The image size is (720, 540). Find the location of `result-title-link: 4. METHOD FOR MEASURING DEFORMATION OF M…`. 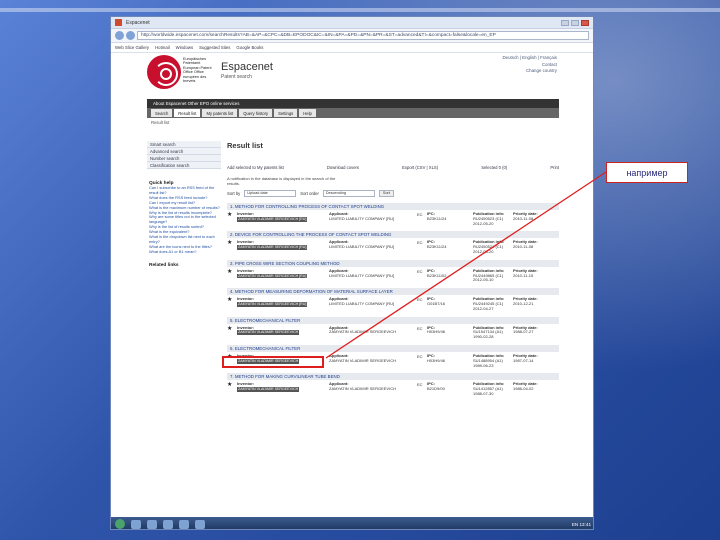

result-title-link: 4. METHOD FOR MEASURING DEFORMATION OF M… is located at coordinates (393, 292).